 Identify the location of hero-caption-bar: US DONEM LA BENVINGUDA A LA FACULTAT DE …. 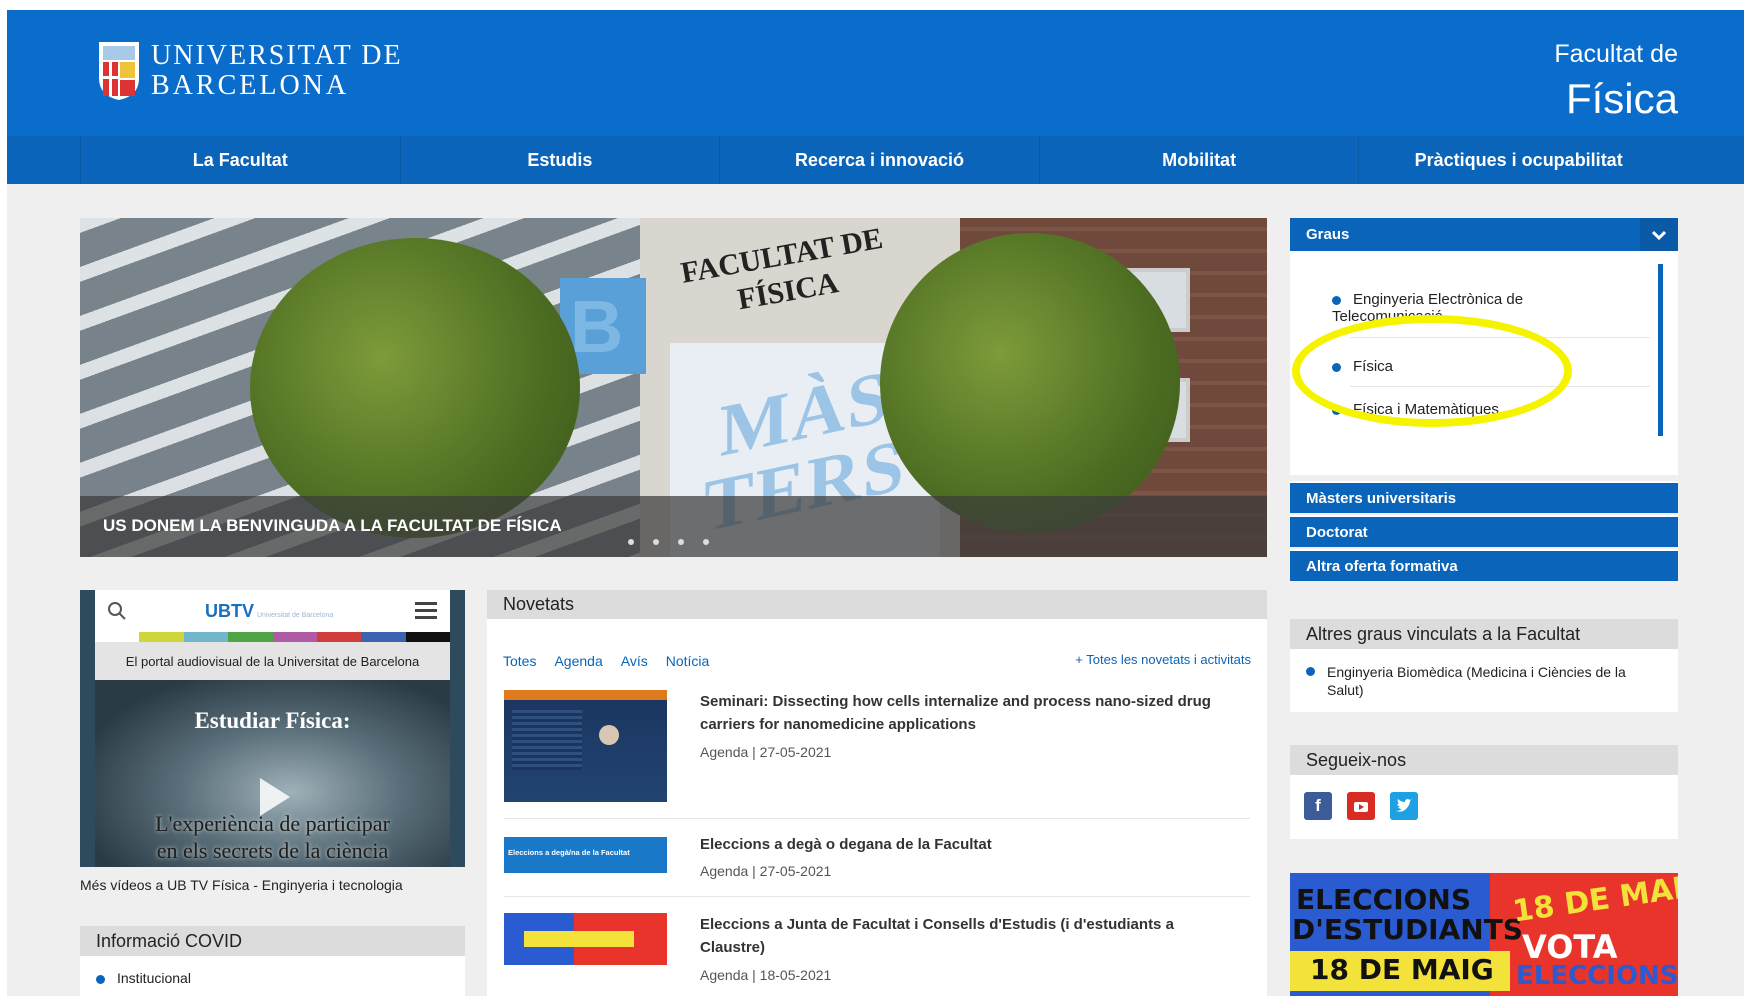
(673, 526).